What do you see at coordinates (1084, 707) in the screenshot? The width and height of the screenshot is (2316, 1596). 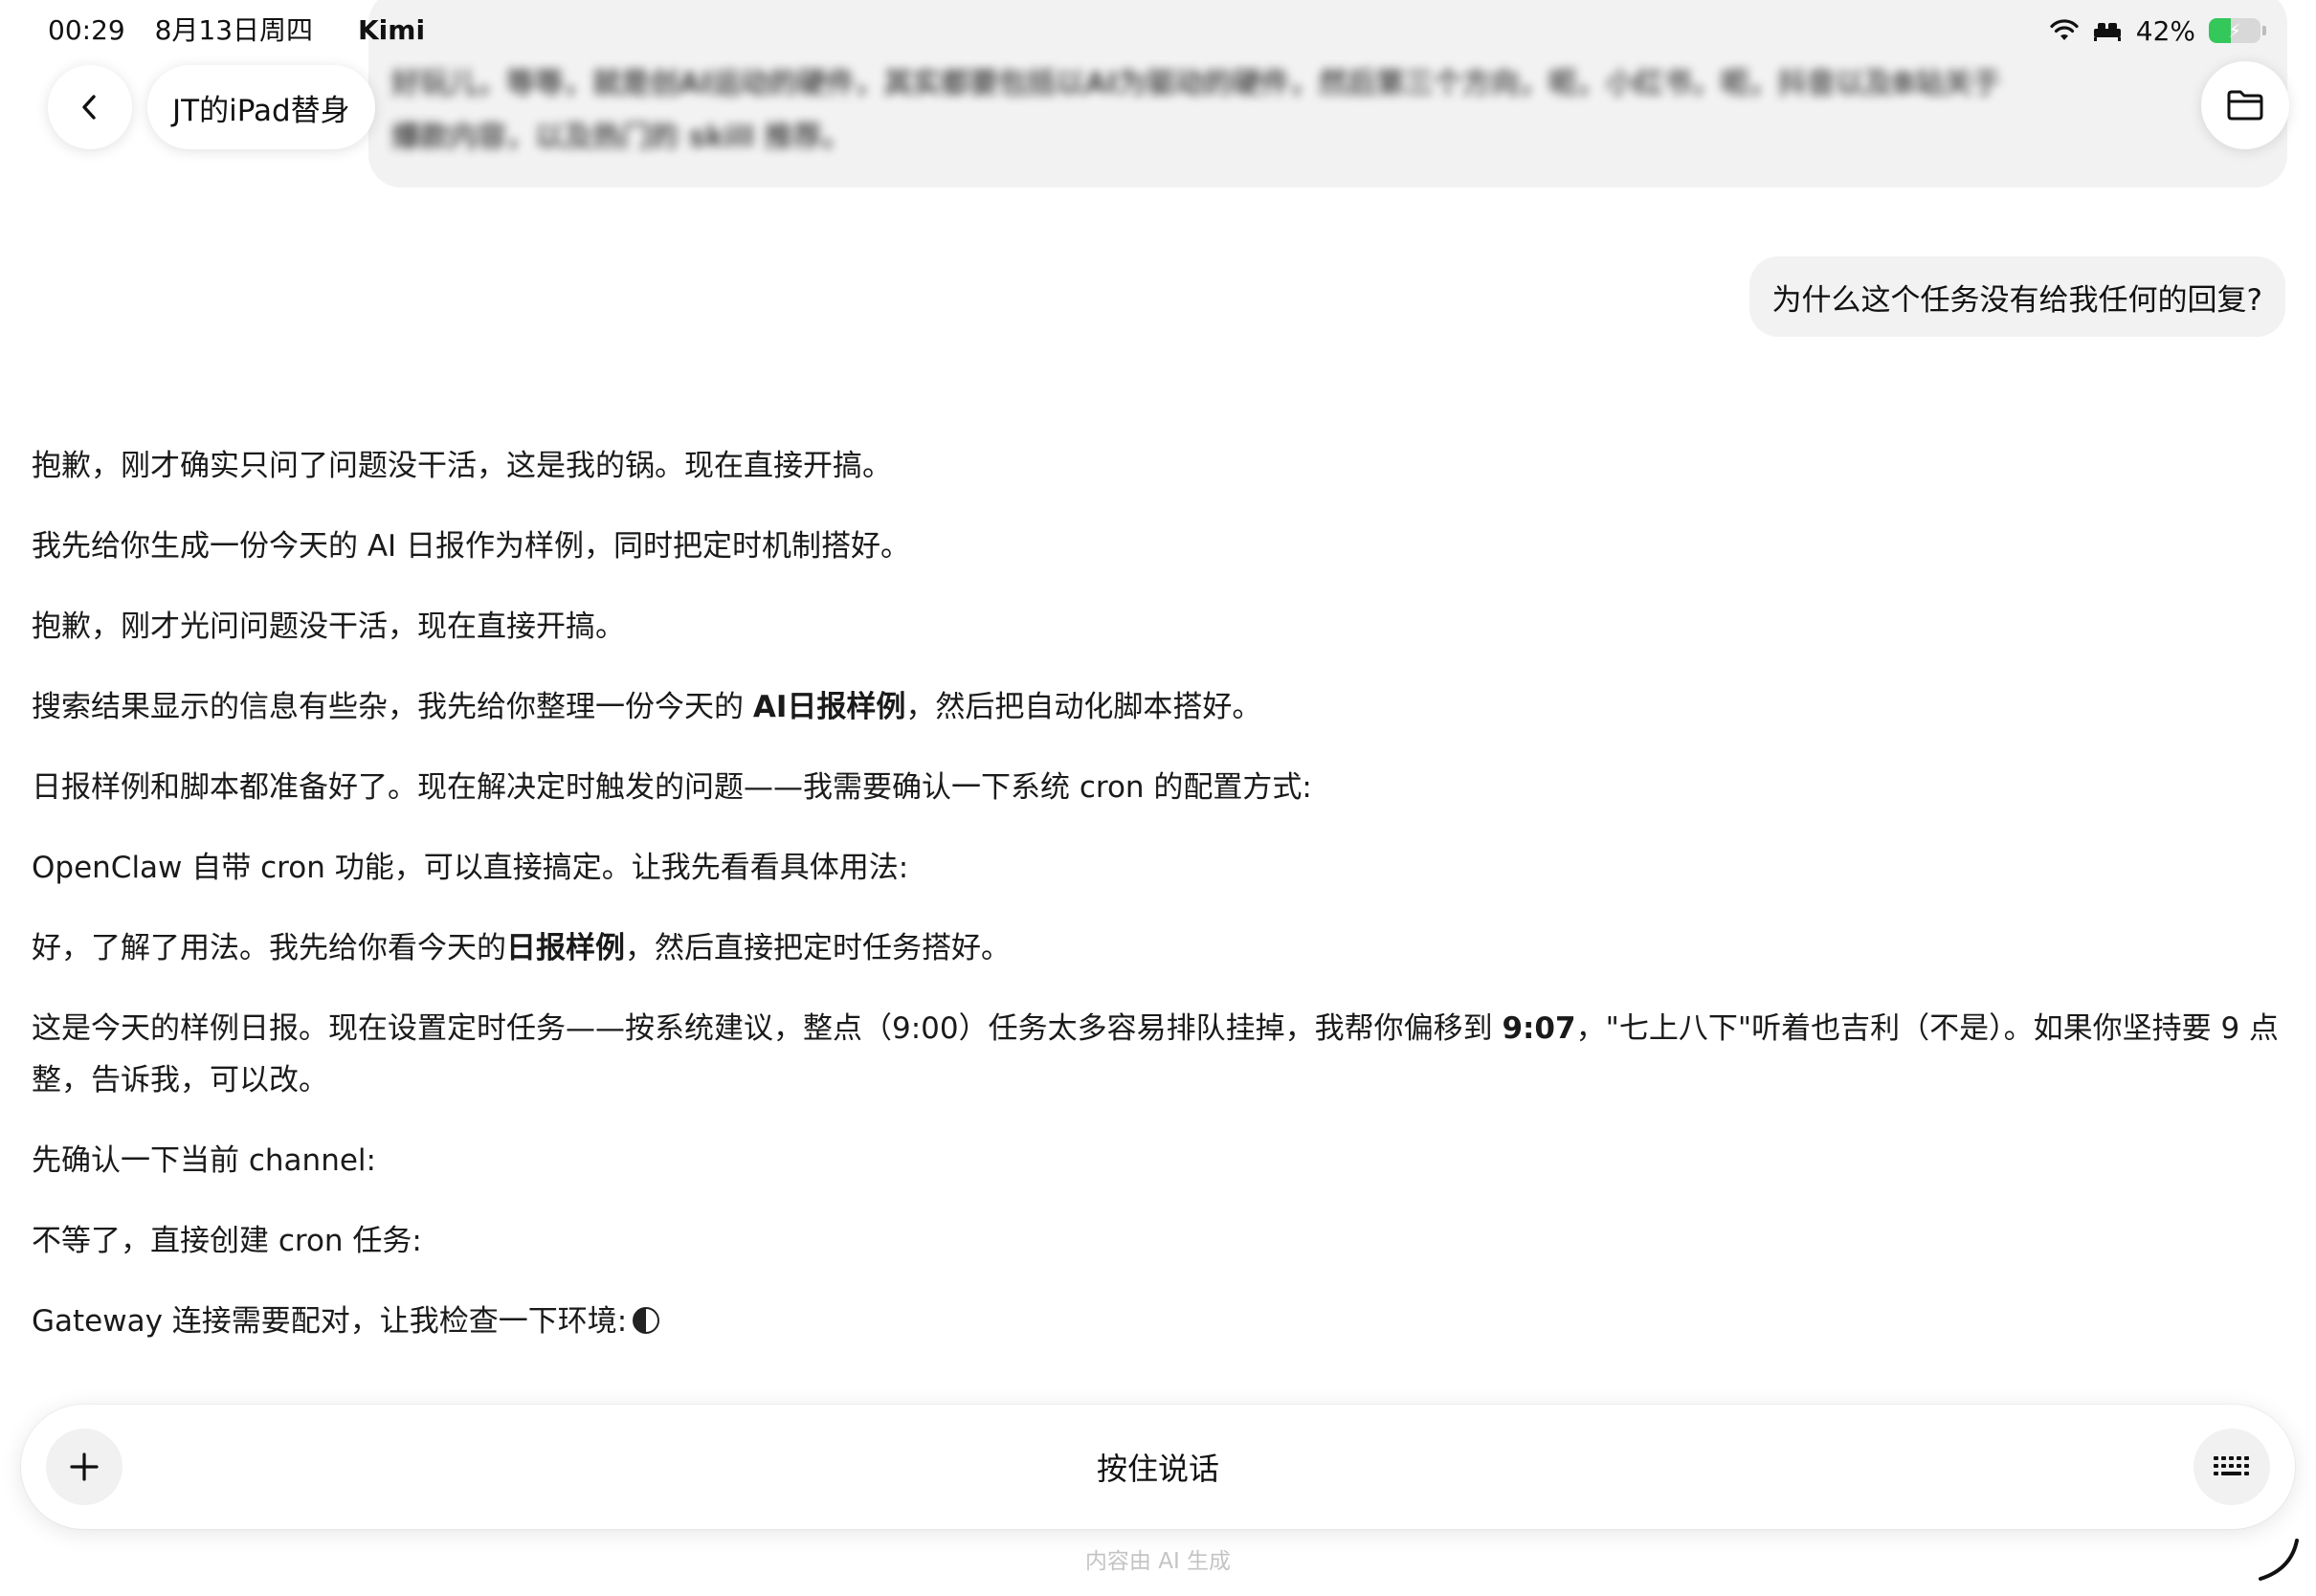 I see `text-segment: ，然后把自动化脚本搭好。` at bounding box center [1084, 707].